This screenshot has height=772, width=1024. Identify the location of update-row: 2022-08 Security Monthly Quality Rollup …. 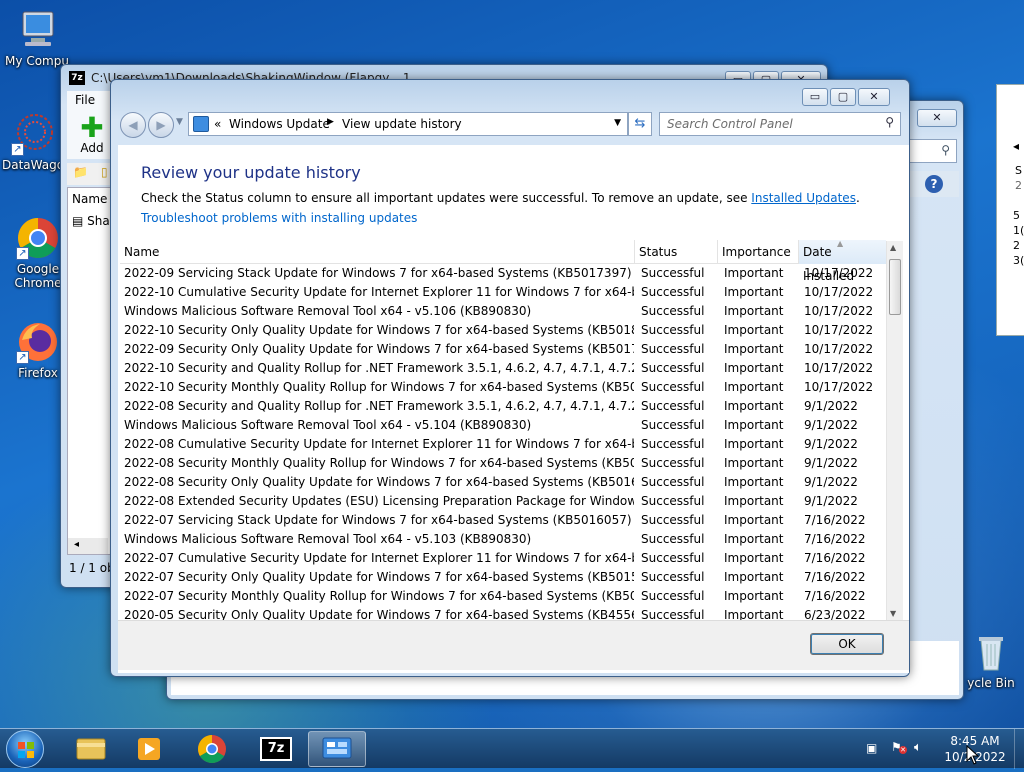
(503, 463).